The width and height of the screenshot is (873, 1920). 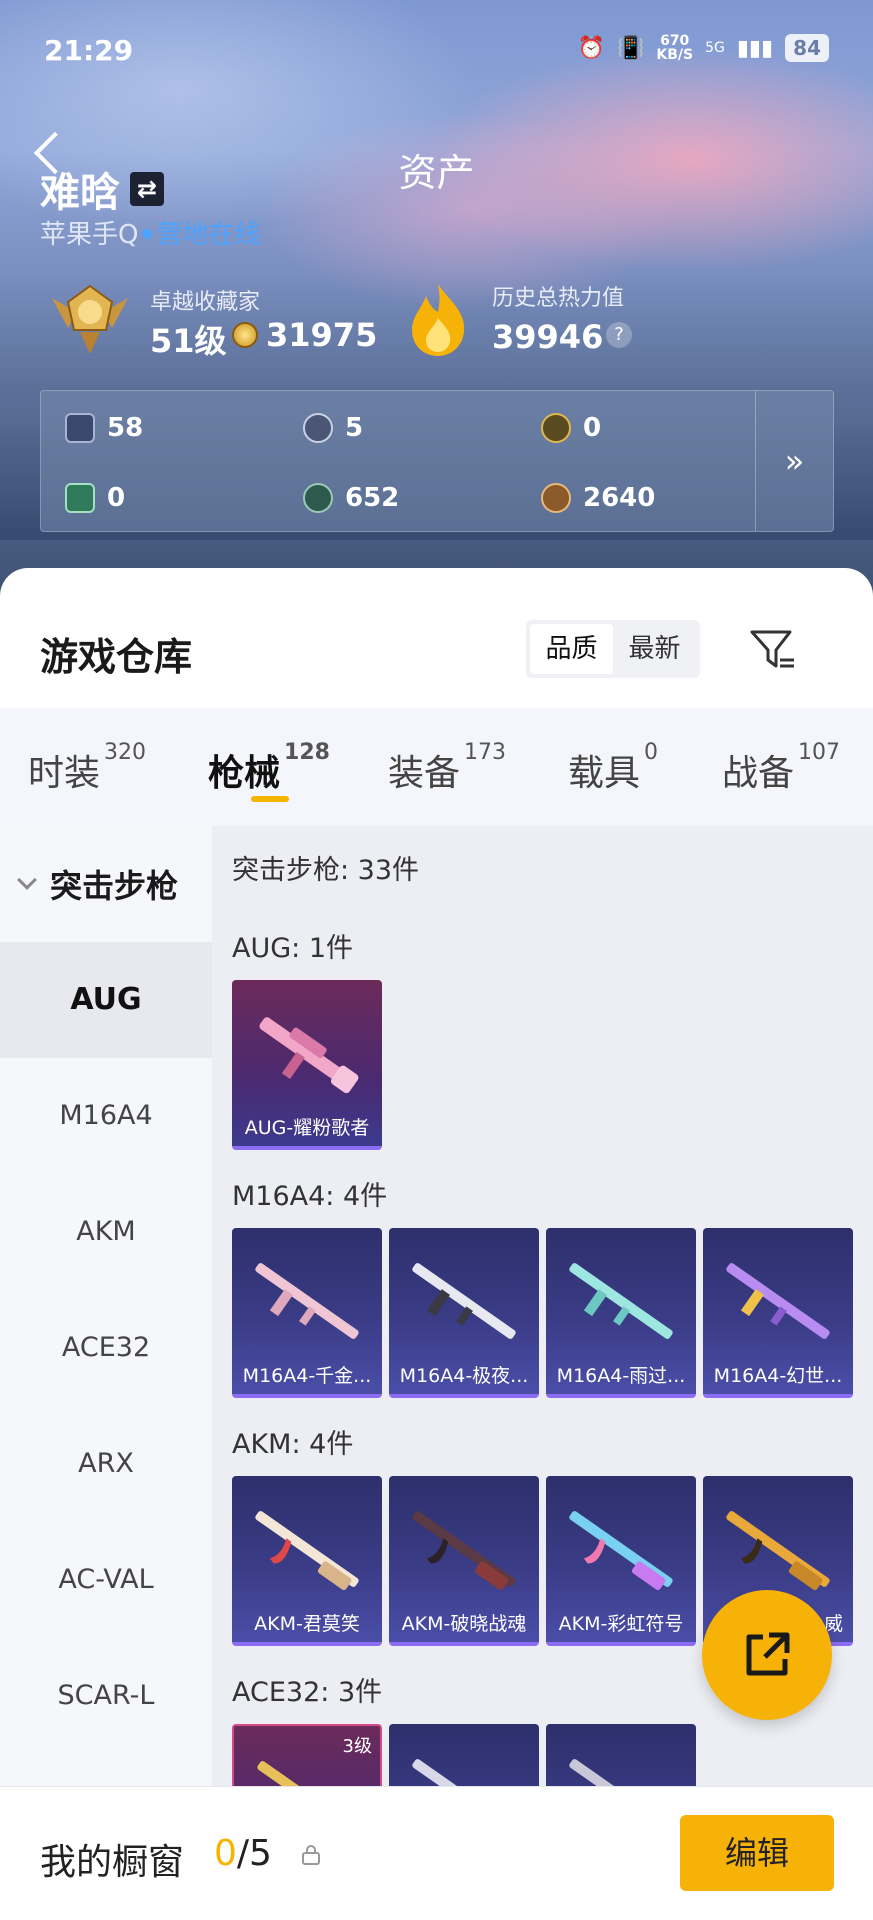 I want to click on currency-value: 652, so click(x=372, y=498).